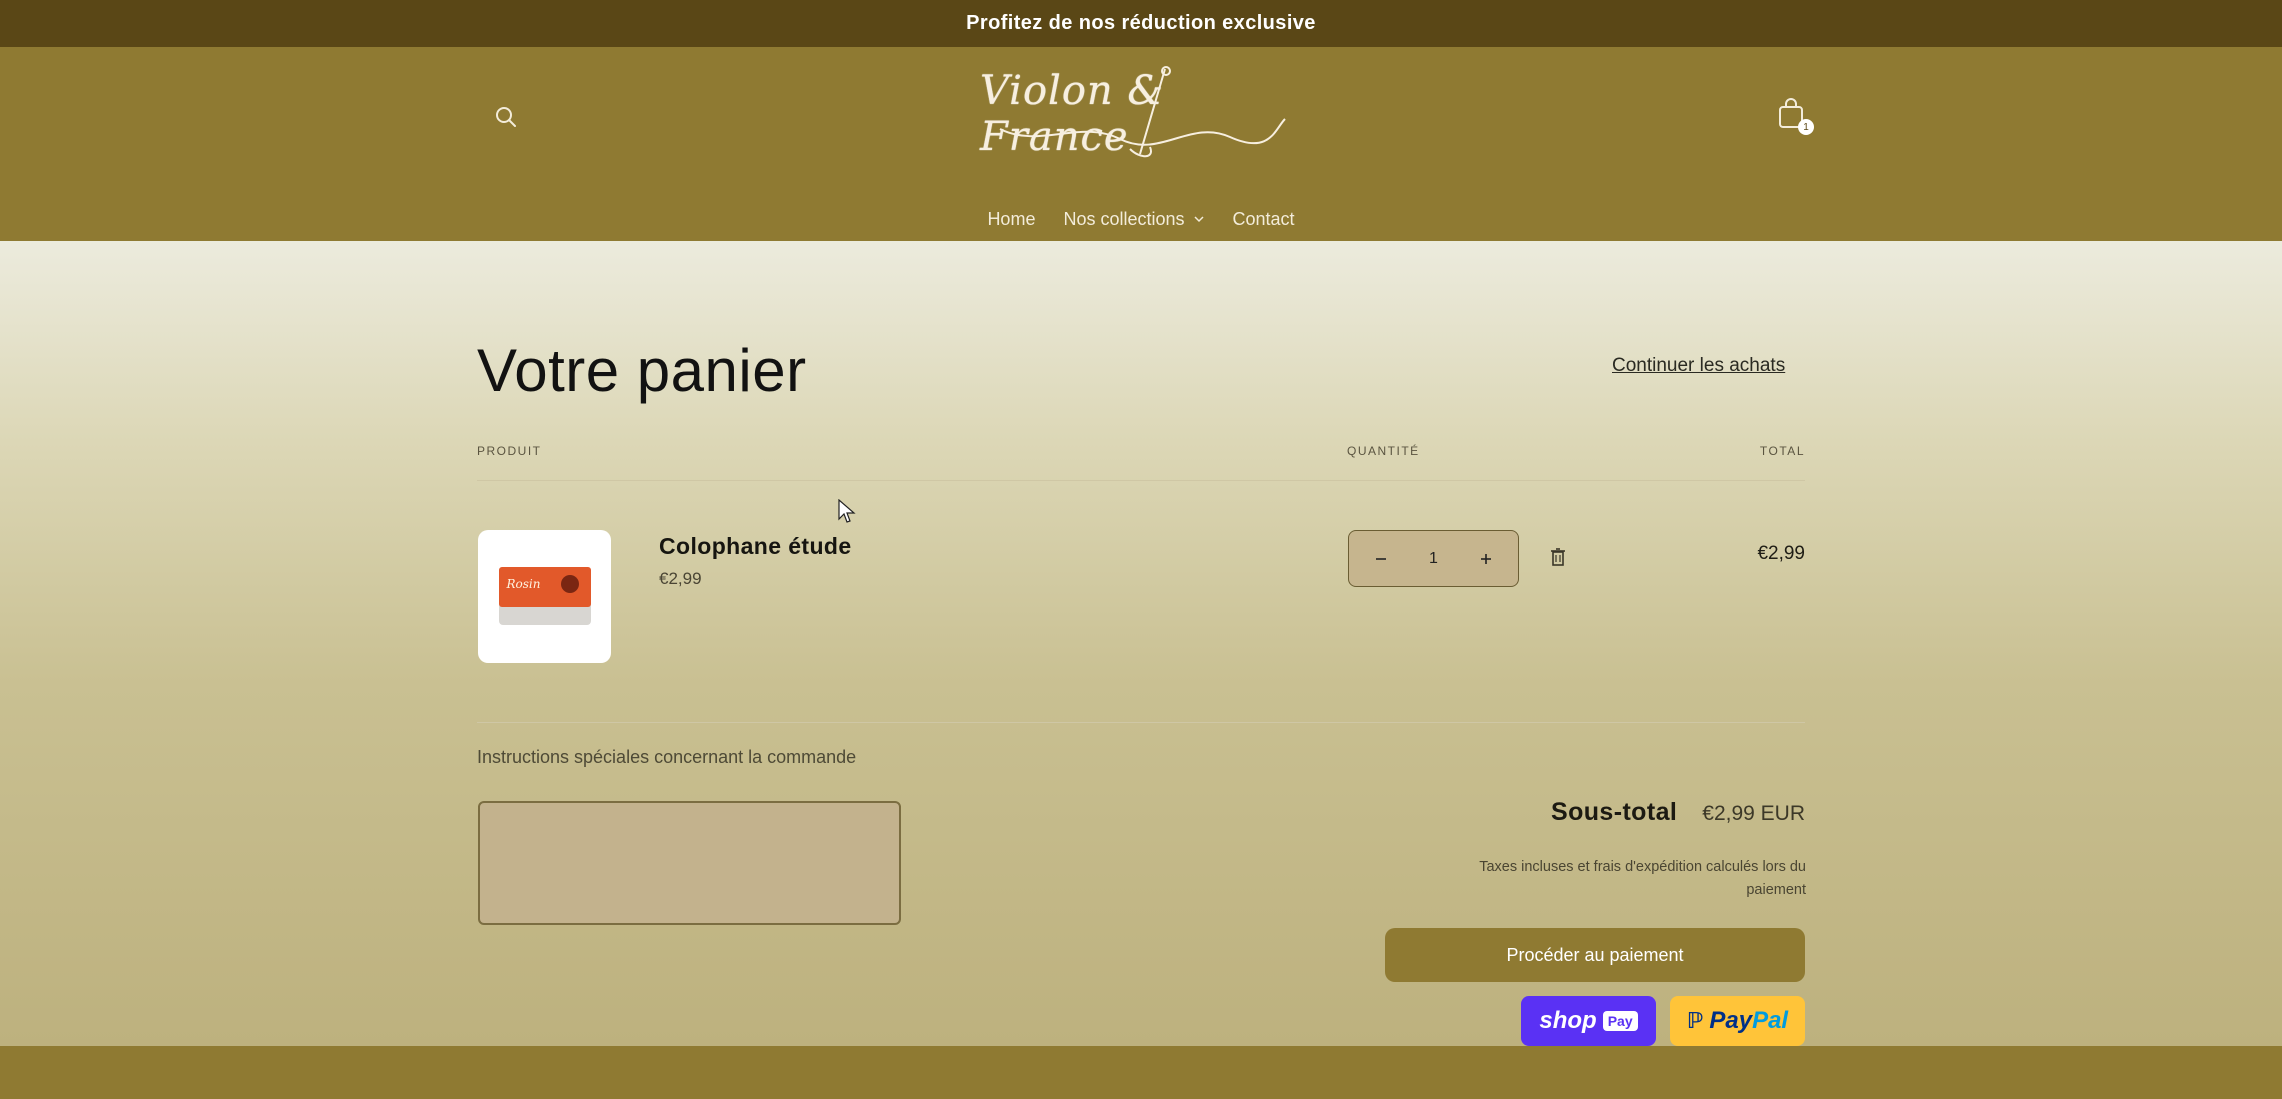 The image size is (2282, 1099). I want to click on subtotal-value: €2,99 EUR, so click(1753, 813).